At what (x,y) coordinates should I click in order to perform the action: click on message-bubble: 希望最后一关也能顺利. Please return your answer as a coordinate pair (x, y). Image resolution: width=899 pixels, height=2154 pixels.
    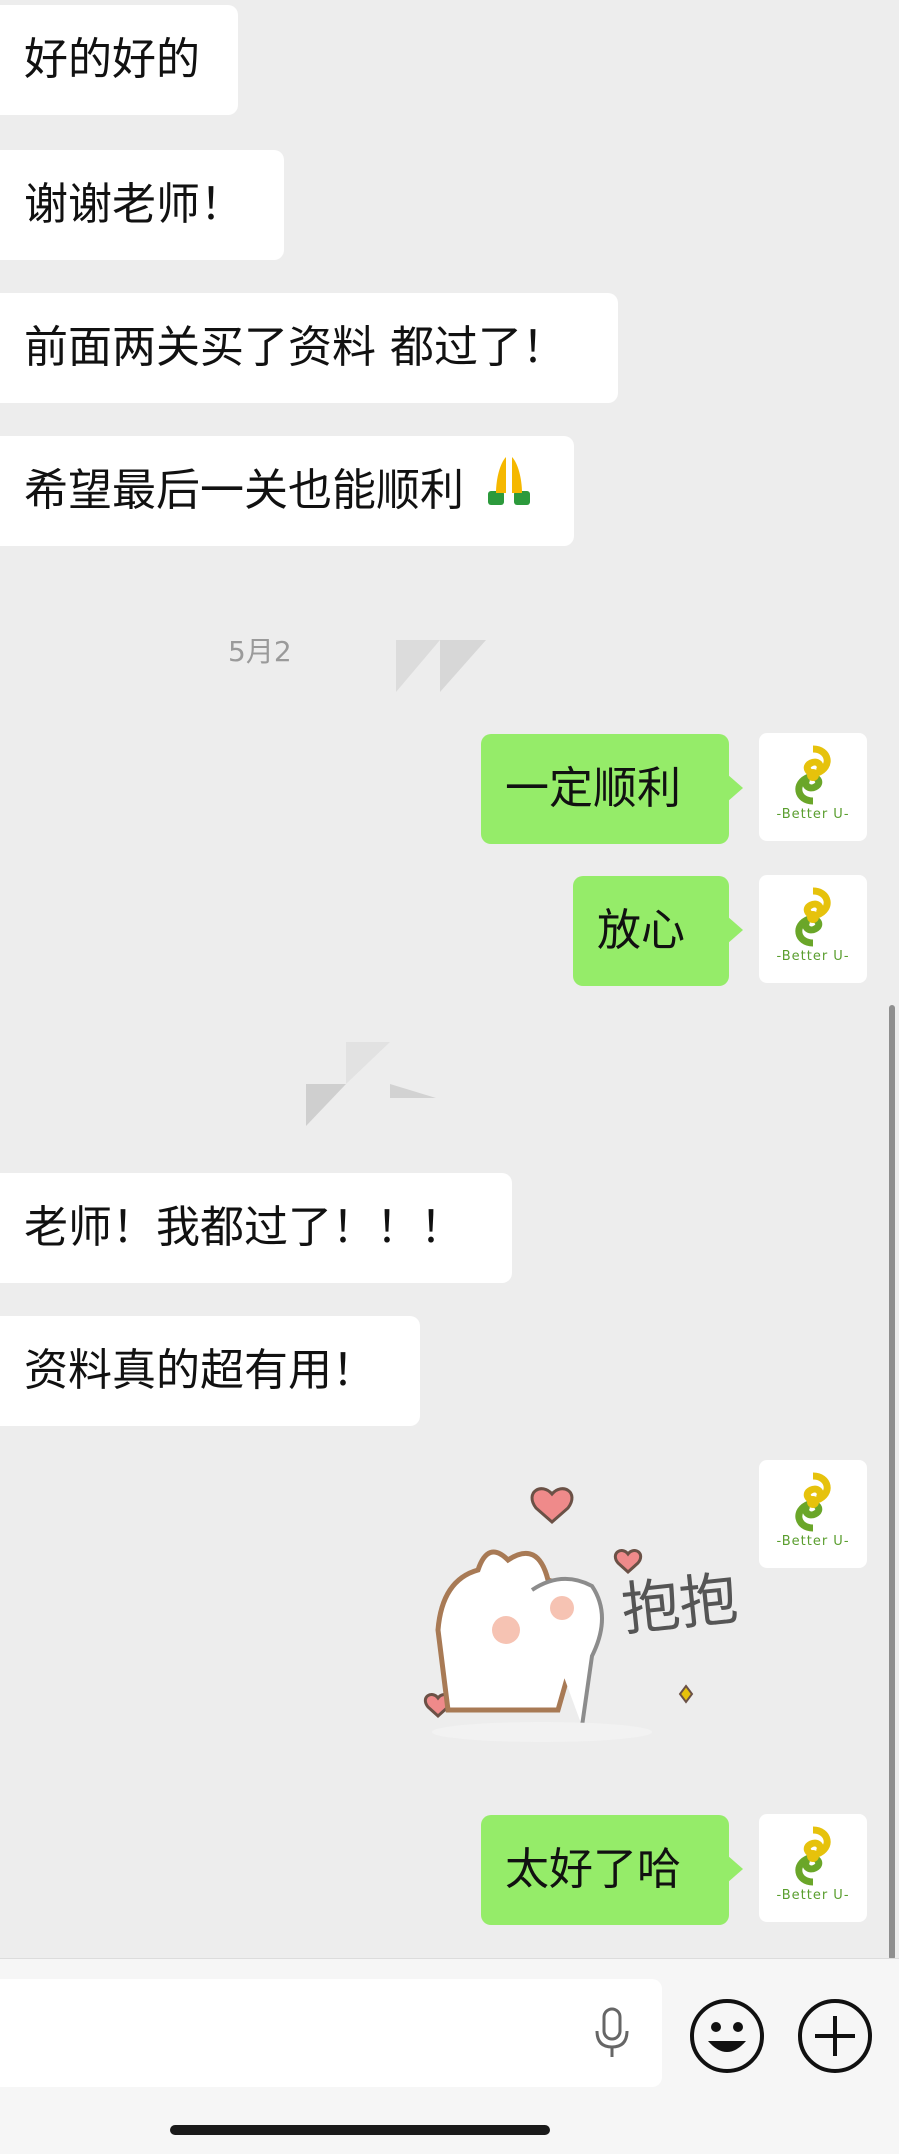
    Looking at the image, I should click on (287, 491).